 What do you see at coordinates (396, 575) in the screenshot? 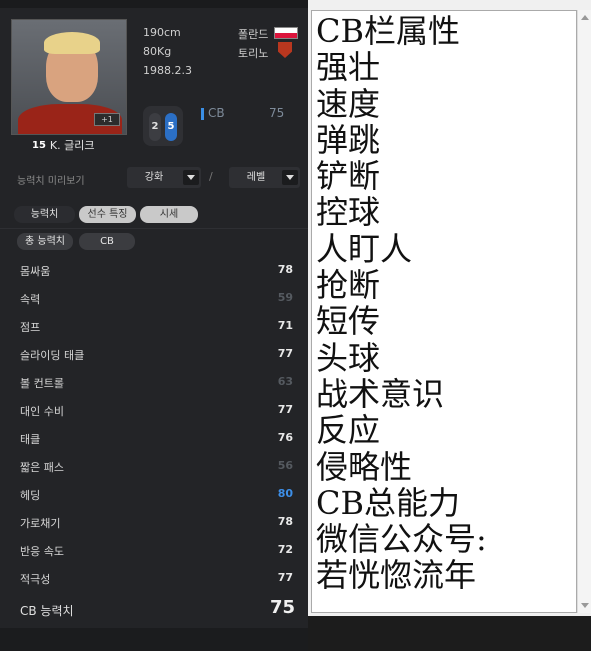
I see `notepad-line: 若恍惚流年` at bounding box center [396, 575].